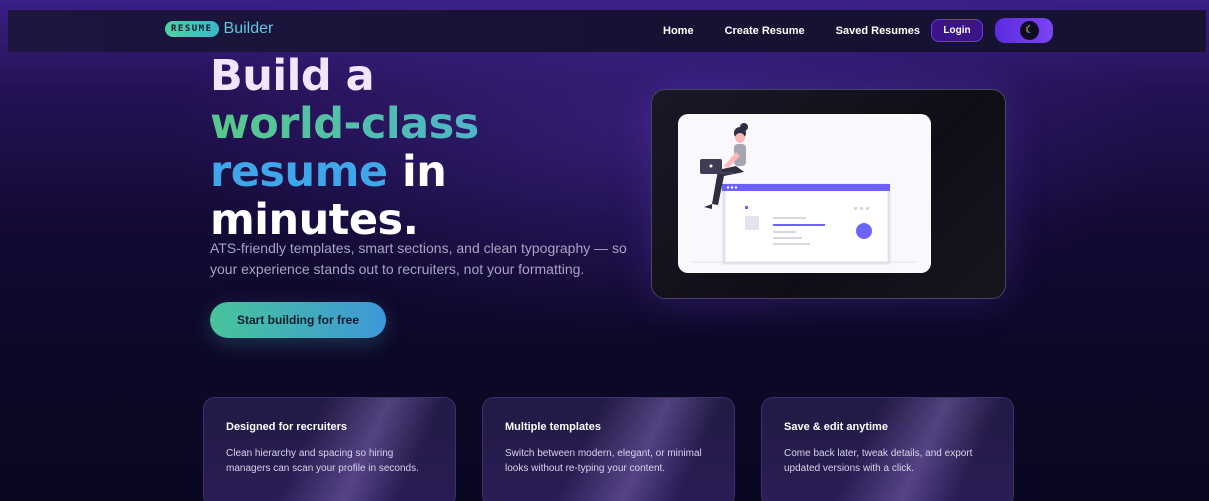  What do you see at coordinates (878, 31) in the screenshot?
I see `nav-link-saved-resumes: Saved Resumes` at bounding box center [878, 31].